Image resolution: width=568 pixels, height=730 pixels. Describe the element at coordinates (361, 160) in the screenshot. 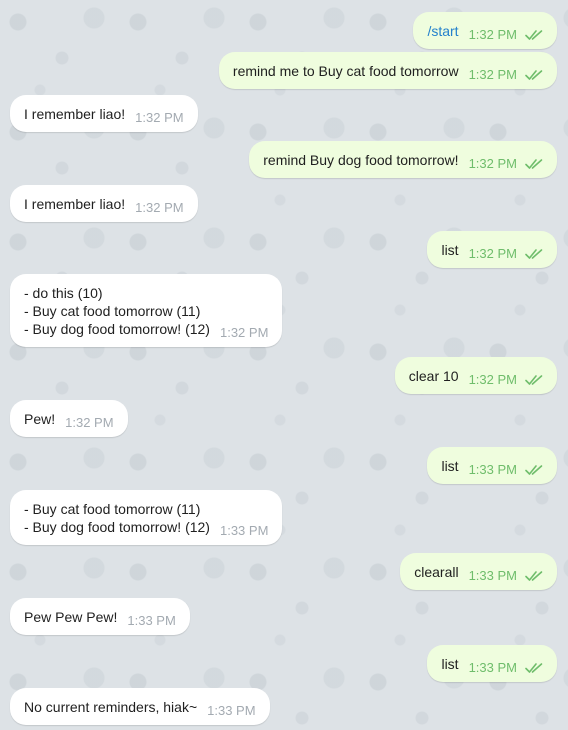

I see `message-text: remind Buy dog food tomorrow!` at that location.